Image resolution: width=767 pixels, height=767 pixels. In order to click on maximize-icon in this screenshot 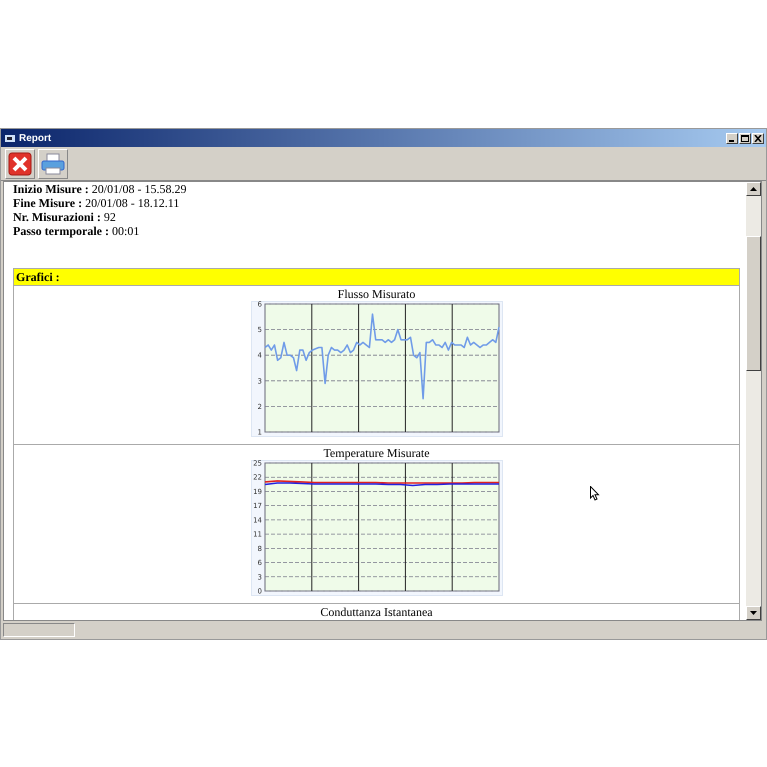, I will do `click(745, 138)`.